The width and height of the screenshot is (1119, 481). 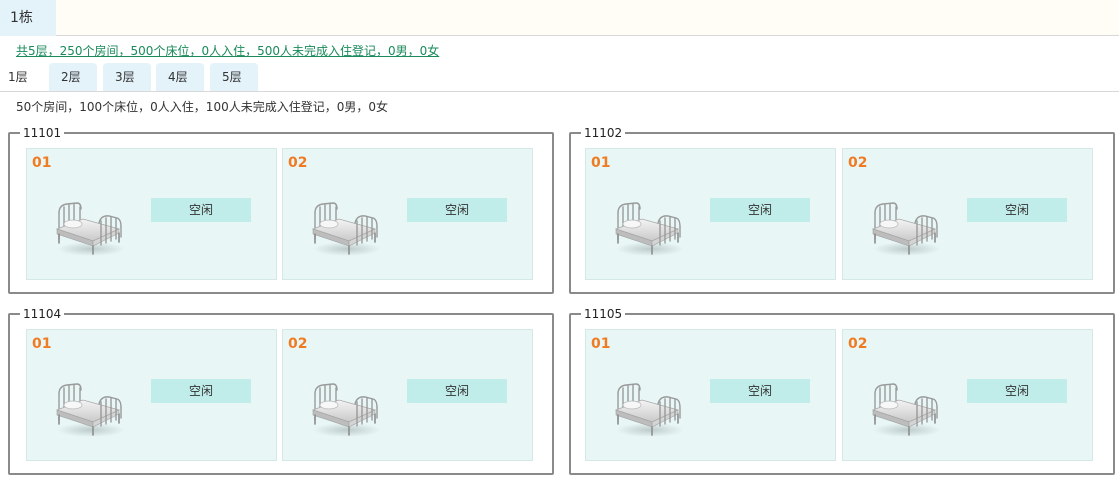 What do you see at coordinates (234, 77) in the screenshot?
I see `tab-floor-5: 5层` at bounding box center [234, 77].